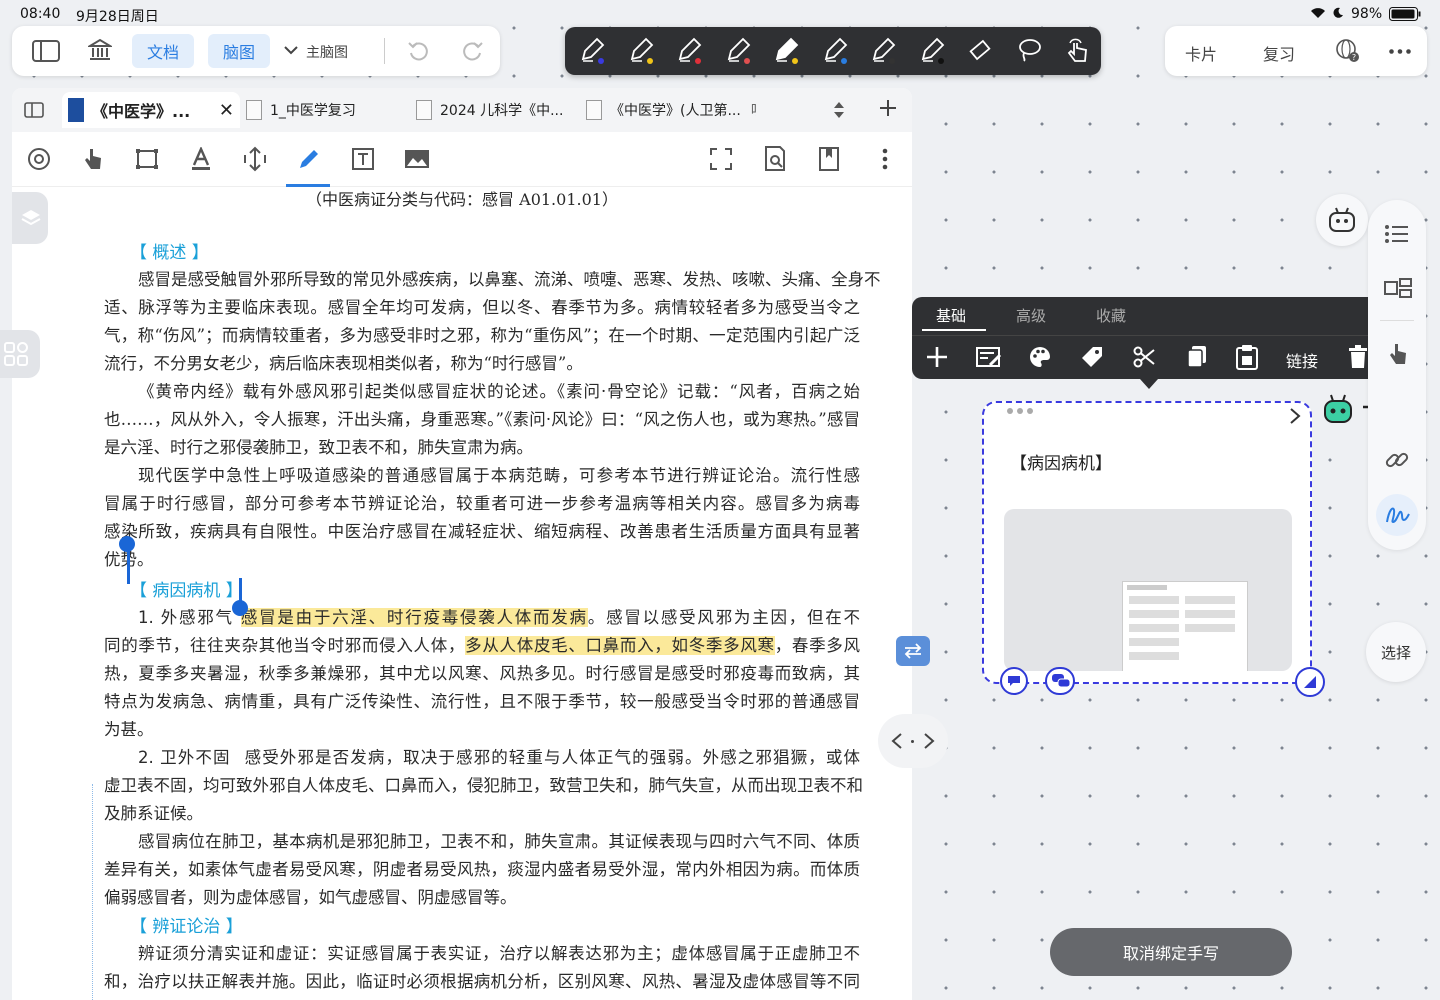 The width and height of the screenshot is (1440, 1000). Describe the element at coordinates (829, 159) in the screenshot. I see `bookmark-book-icon` at that location.